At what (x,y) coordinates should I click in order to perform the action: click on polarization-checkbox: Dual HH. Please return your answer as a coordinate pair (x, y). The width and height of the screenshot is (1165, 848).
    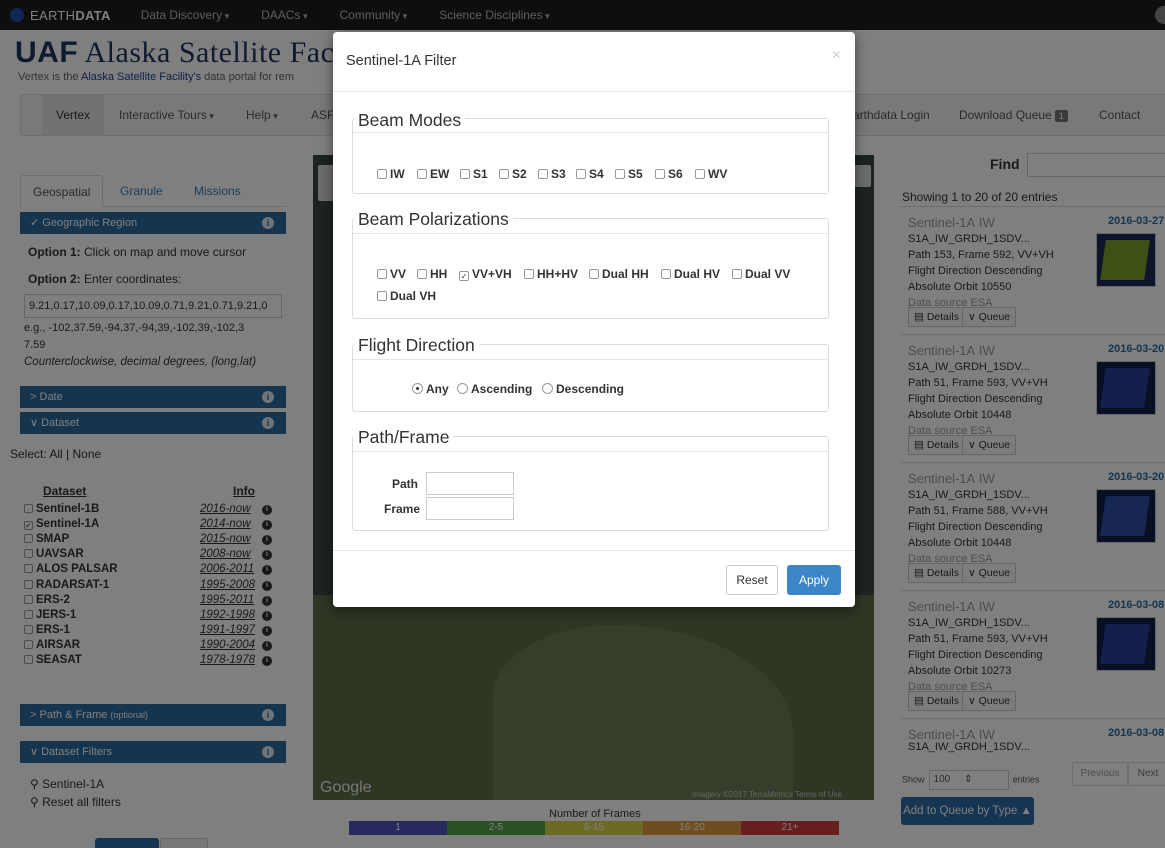
    Looking at the image, I should click on (619, 274).